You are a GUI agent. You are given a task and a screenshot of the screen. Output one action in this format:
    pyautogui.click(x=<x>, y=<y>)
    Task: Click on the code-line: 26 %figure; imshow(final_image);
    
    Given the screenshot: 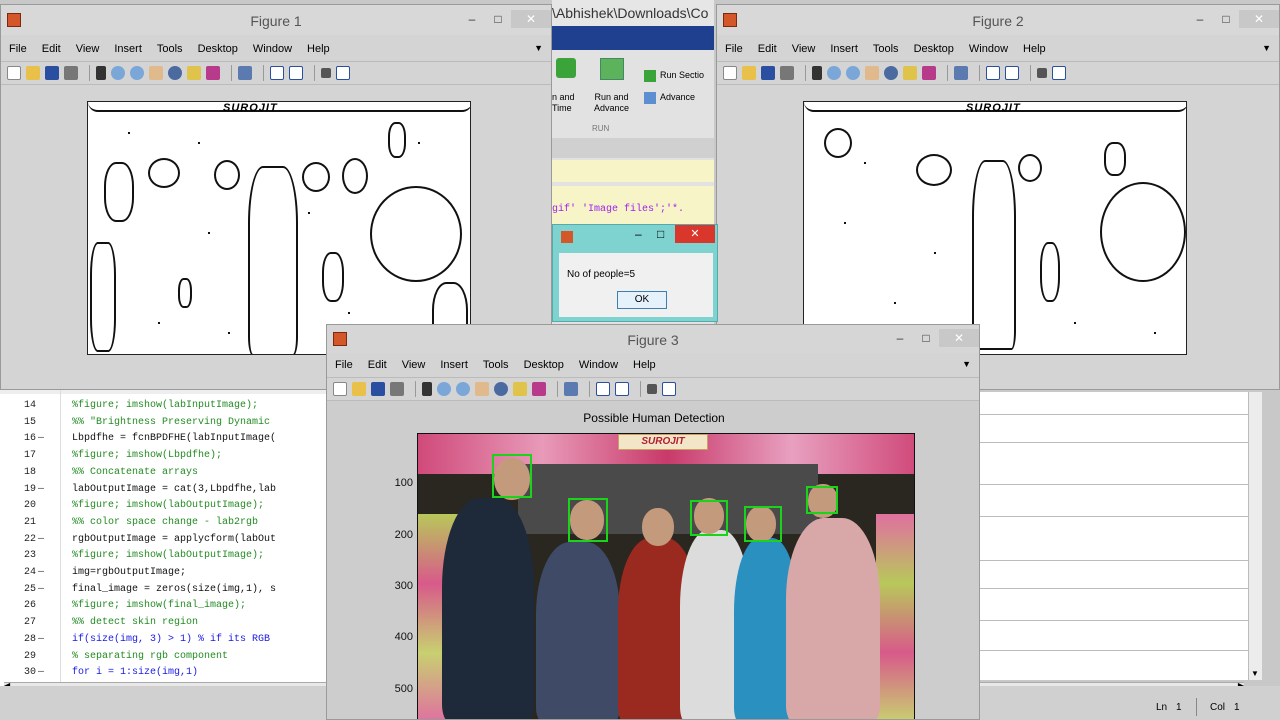 What is the action you would take?
    pyautogui.click(x=165, y=608)
    